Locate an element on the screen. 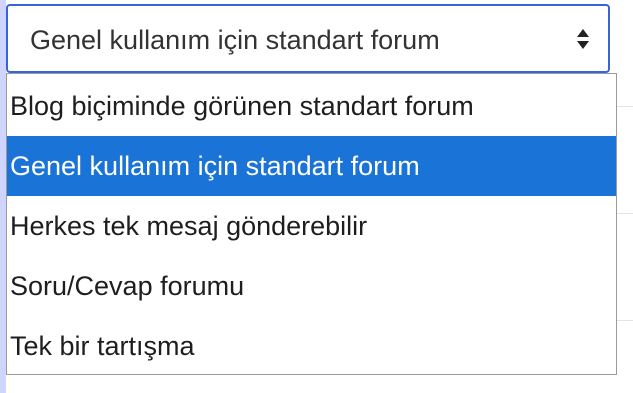 This screenshot has width=633, height=393. forum-type-option: Genel kullanım için standart forum is located at coordinates (311, 166).